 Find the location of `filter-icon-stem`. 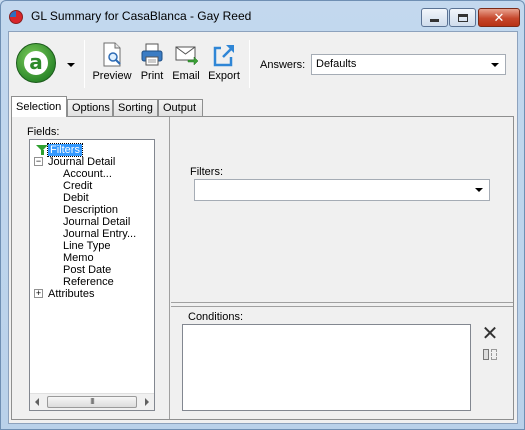

filter-icon-stem is located at coordinates (42, 152).